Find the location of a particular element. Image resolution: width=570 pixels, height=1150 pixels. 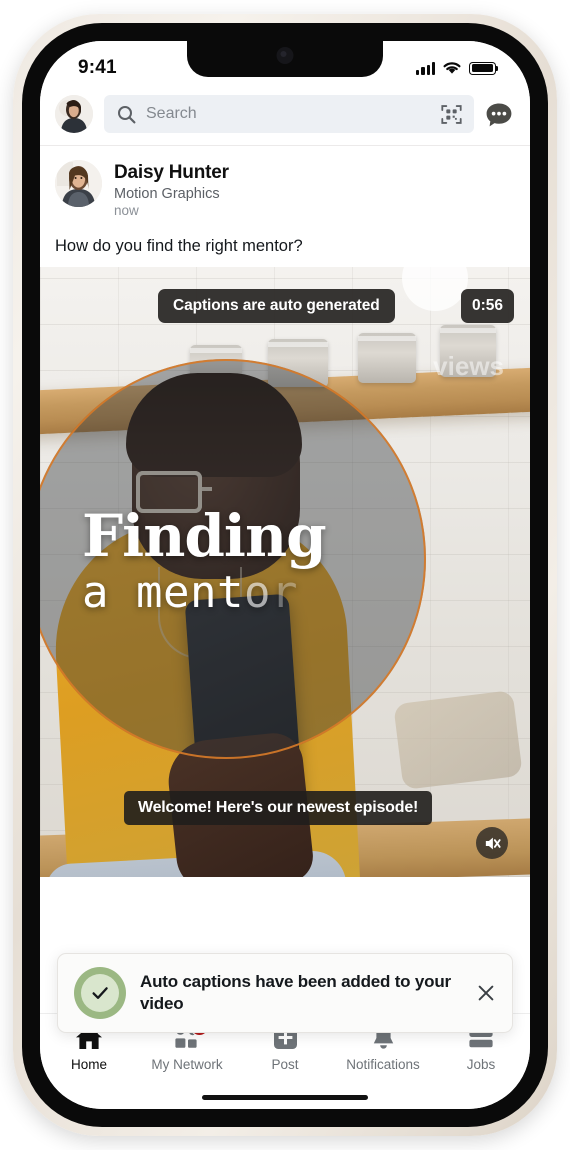

post-author-headline: Motion Graphics is located at coordinates (167, 194).